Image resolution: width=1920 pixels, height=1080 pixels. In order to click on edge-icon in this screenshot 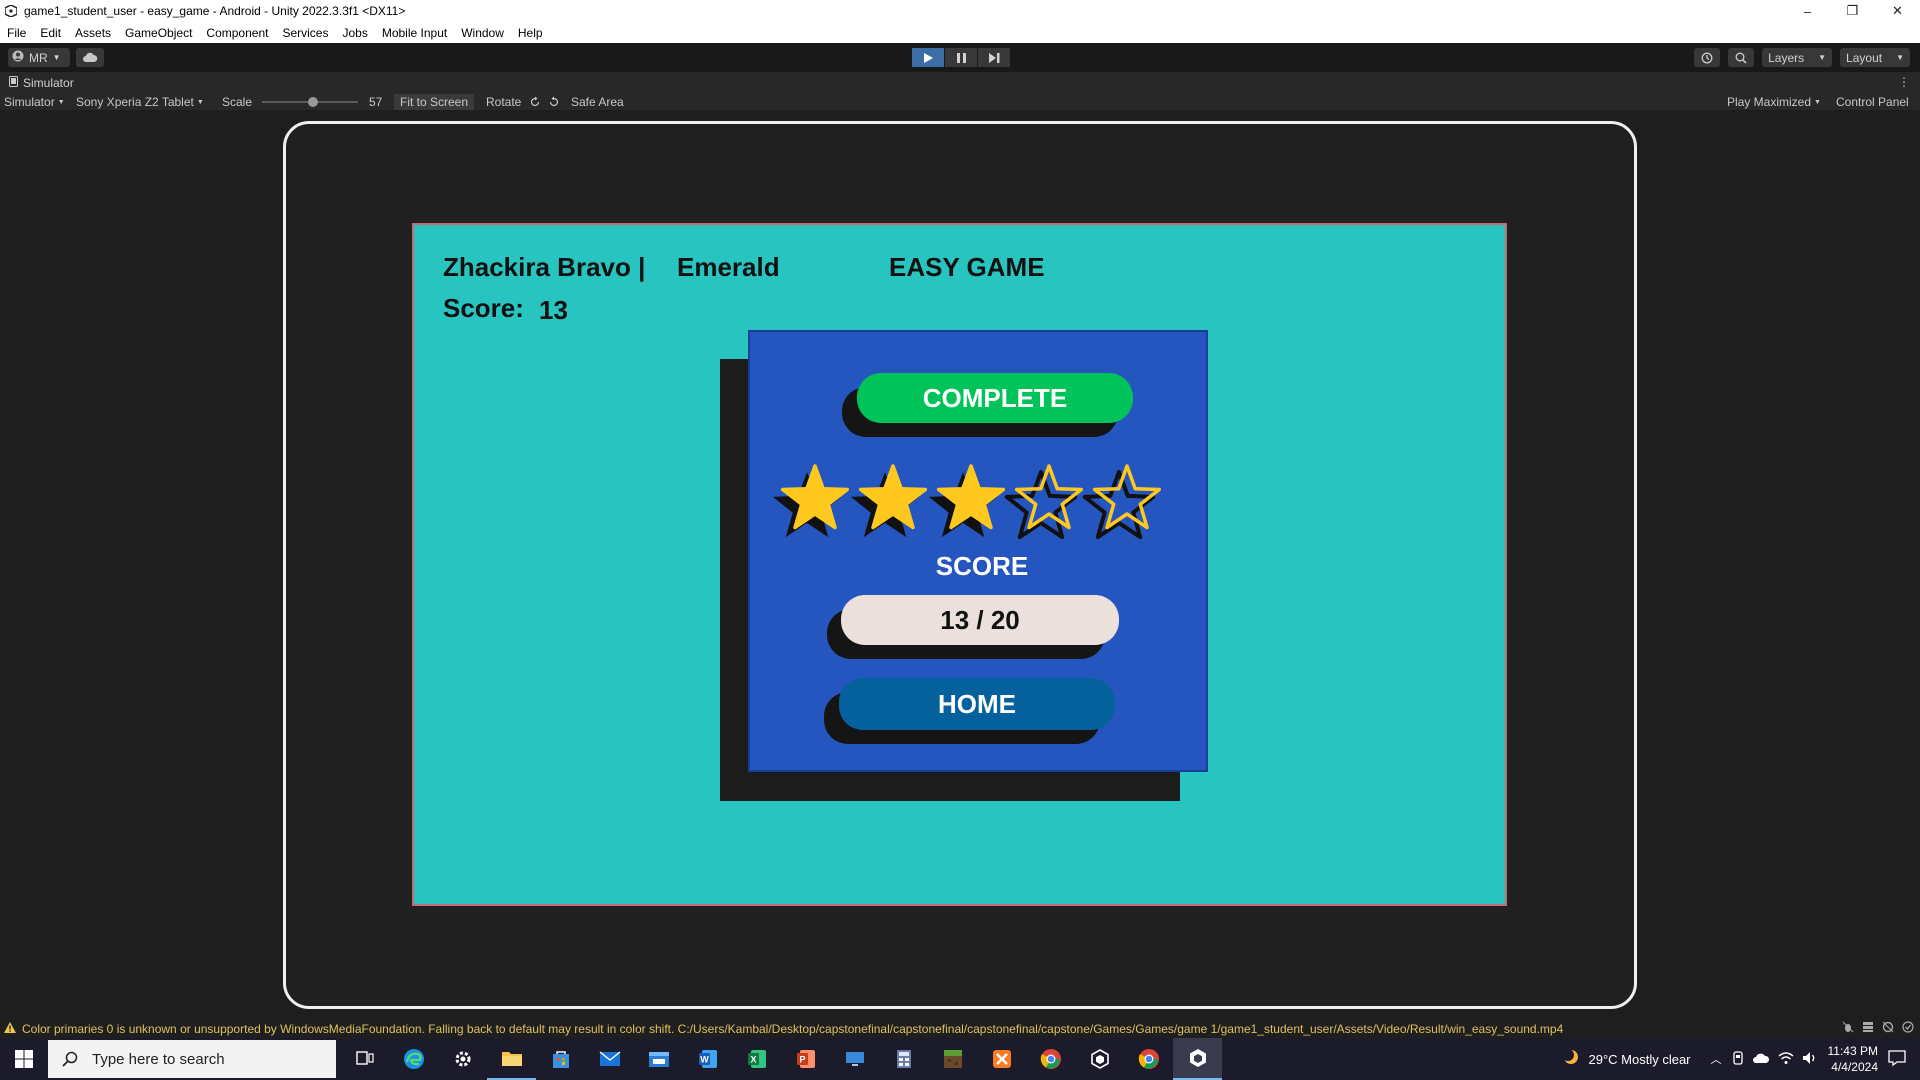, I will do `click(413, 1059)`.